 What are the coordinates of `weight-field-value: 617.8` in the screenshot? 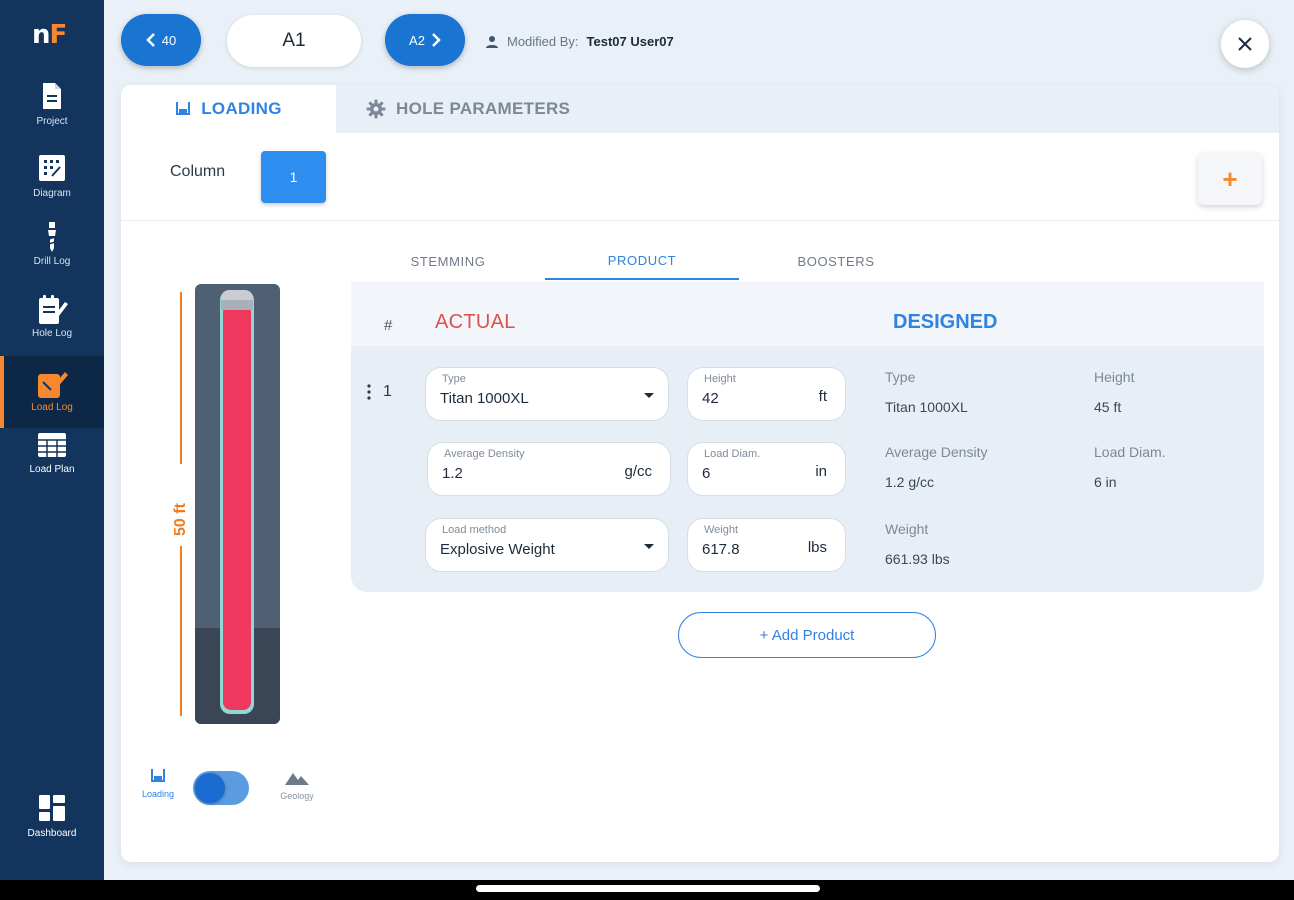 It's located at (721, 549).